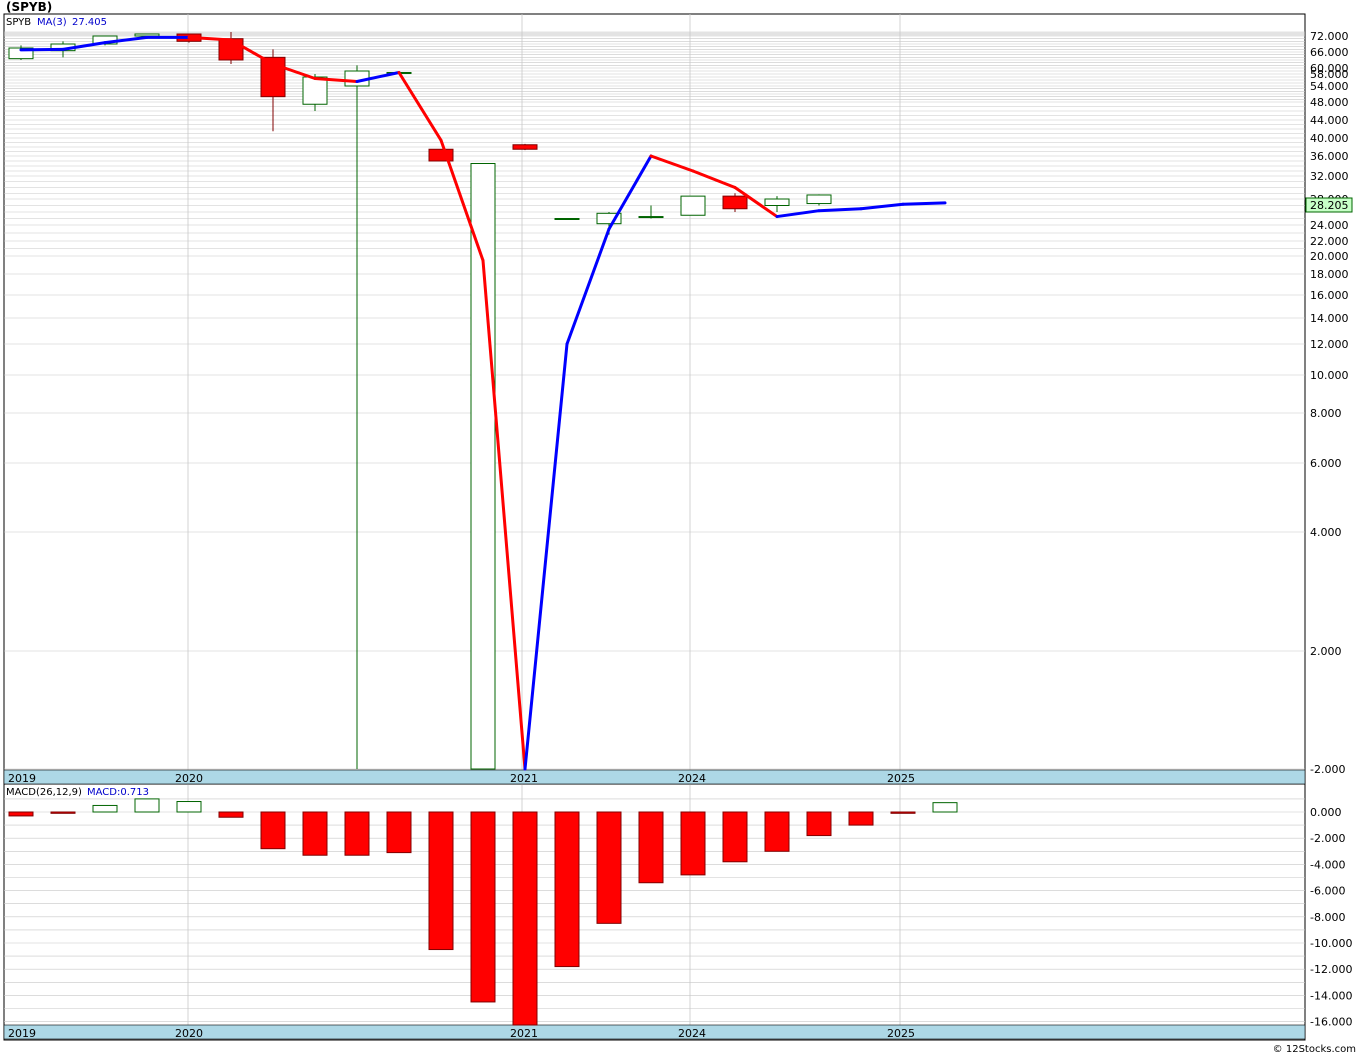 The height and width of the screenshot is (1056, 1360). I want to click on legend-symbol: SPYB, so click(18, 22).